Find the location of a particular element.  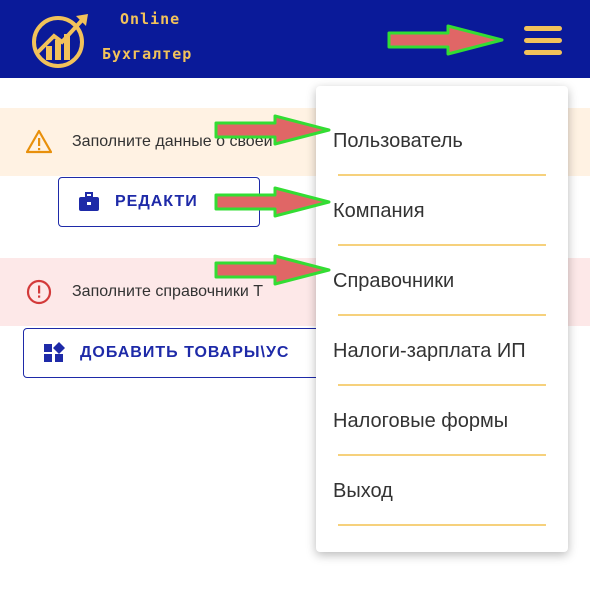

menu-item-company-label: Компания is located at coordinates (379, 211).